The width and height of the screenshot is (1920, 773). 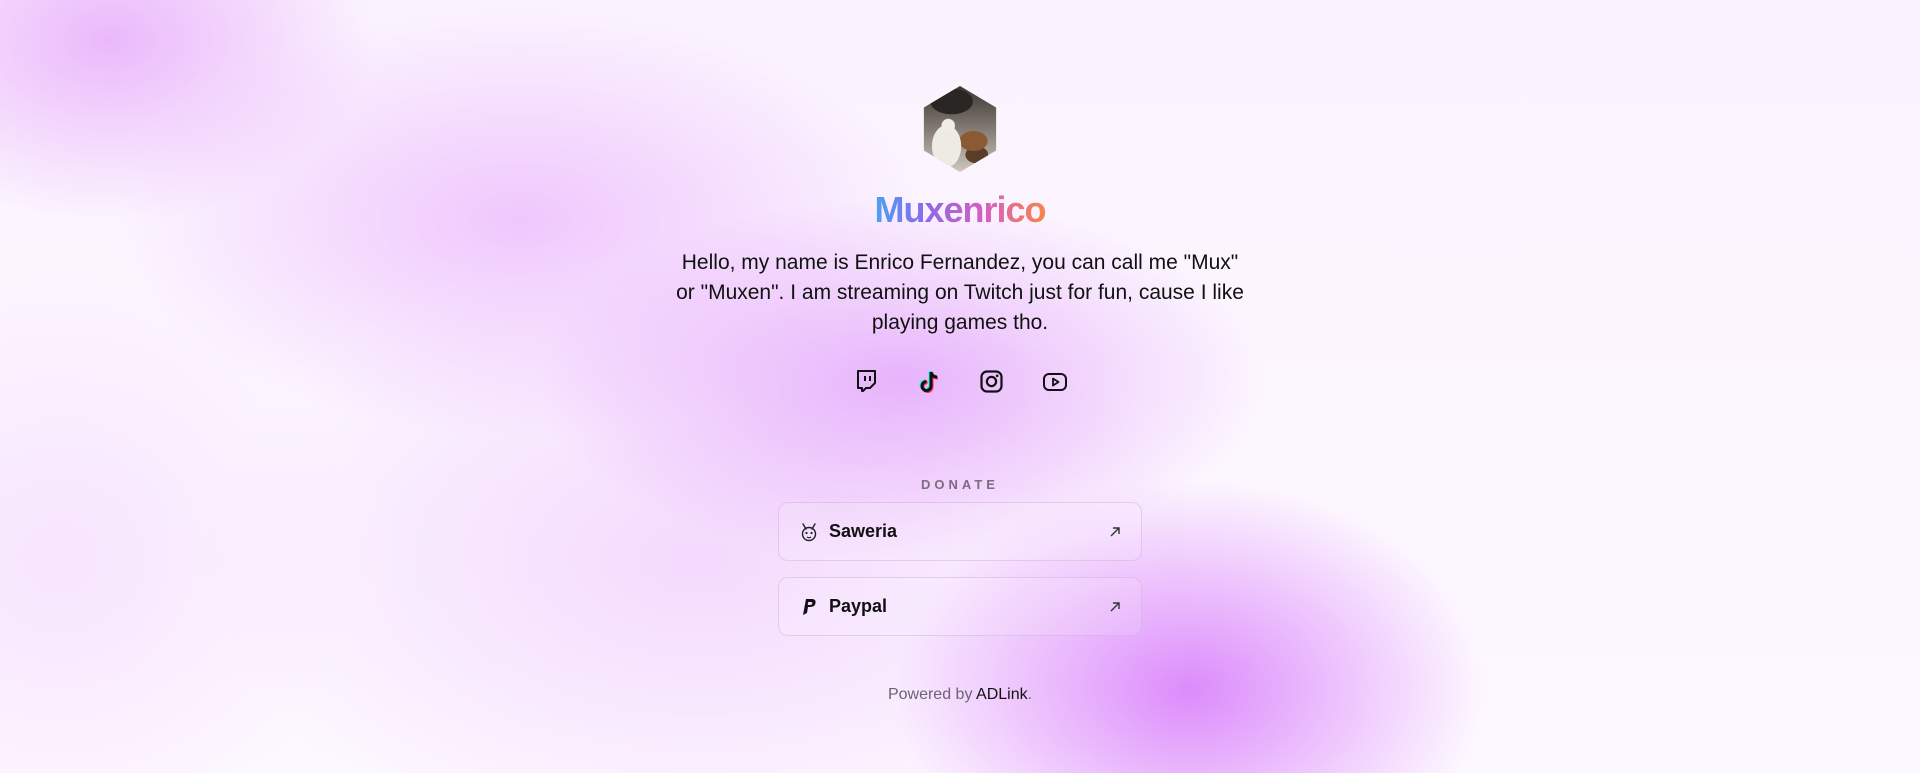 I want to click on avatar, so click(x=960, y=129).